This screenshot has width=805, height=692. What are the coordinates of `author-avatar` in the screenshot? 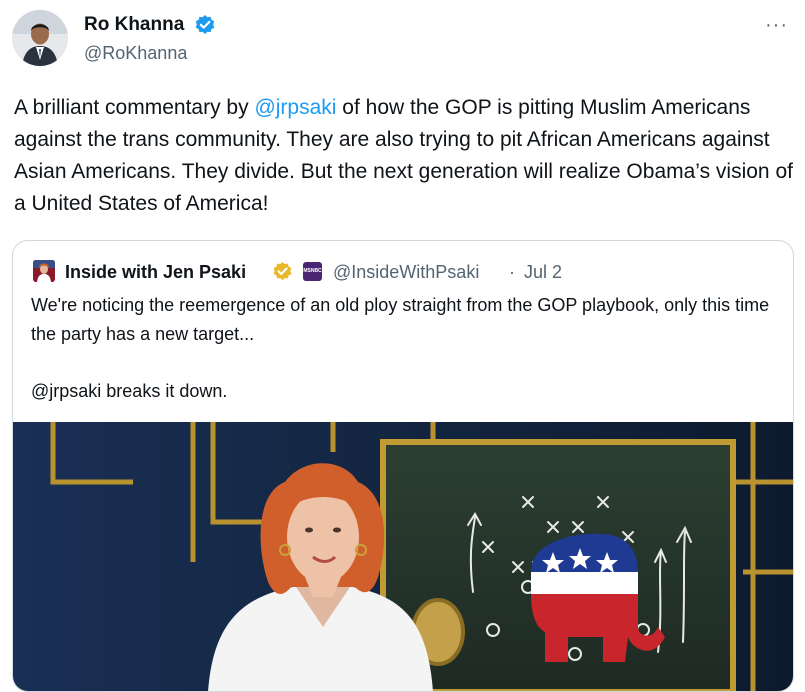 It's located at (40, 38).